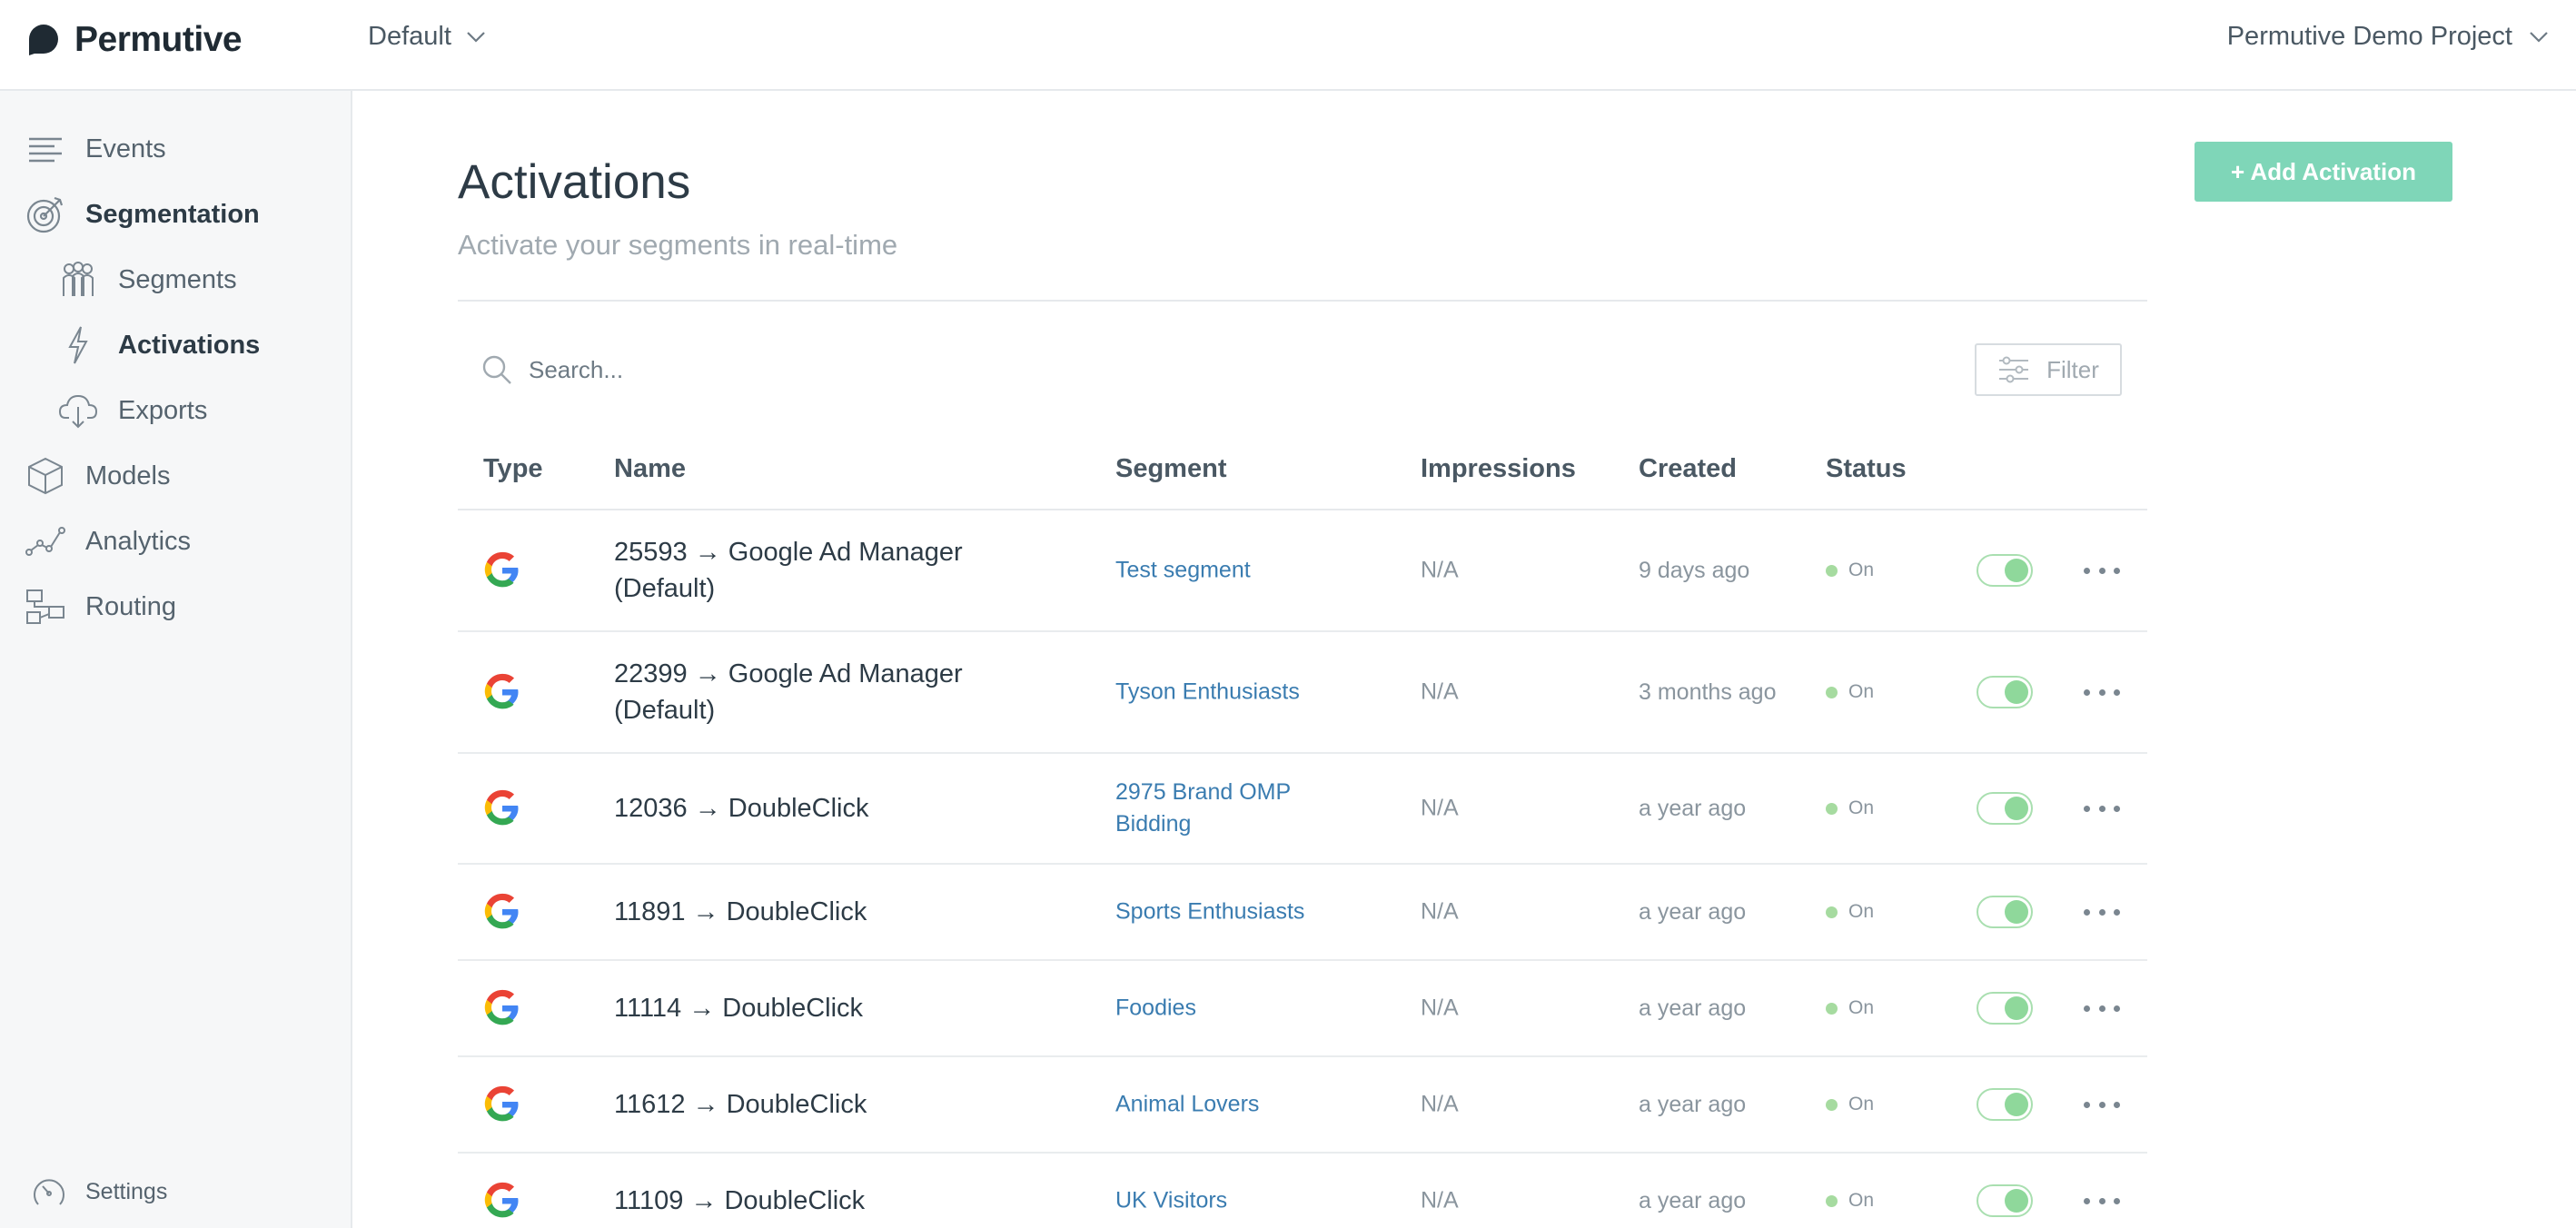  Describe the element at coordinates (1224, 1009) in the screenshot. I see `segment-link: Foodies` at that location.